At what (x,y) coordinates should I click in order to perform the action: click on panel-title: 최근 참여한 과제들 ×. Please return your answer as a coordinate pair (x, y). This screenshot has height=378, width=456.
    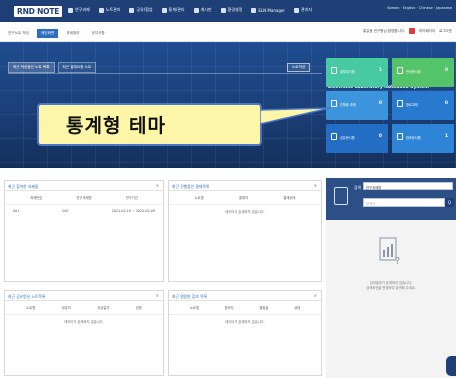
    Looking at the image, I should click on (84, 186).